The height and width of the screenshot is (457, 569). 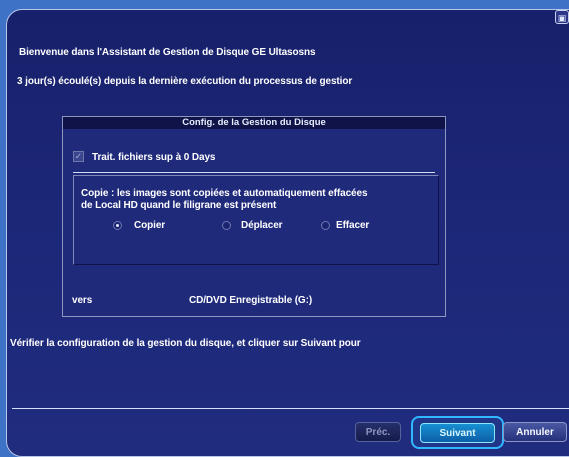 I want to click on process-files-label: Trait. fichiers sup à 0 Days, so click(x=154, y=157).